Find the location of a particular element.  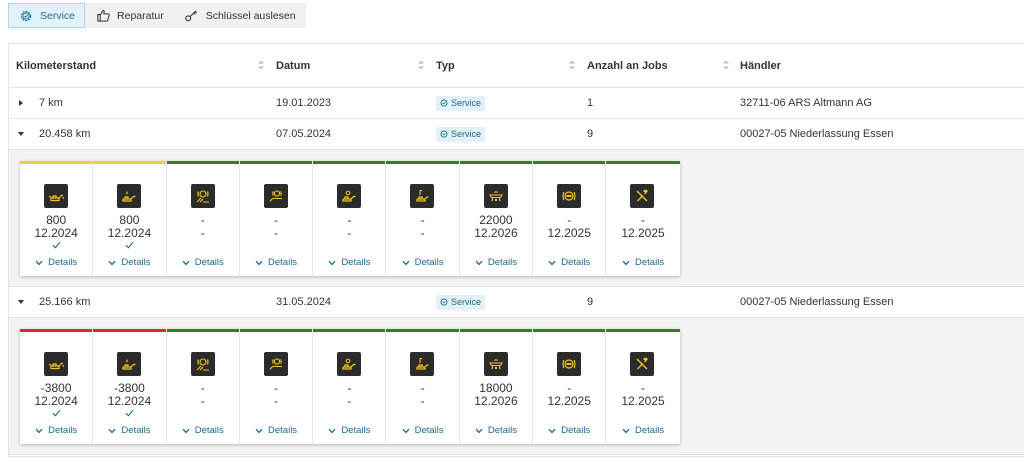

engine-oil-level-icon is located at coordinates (129, 364).